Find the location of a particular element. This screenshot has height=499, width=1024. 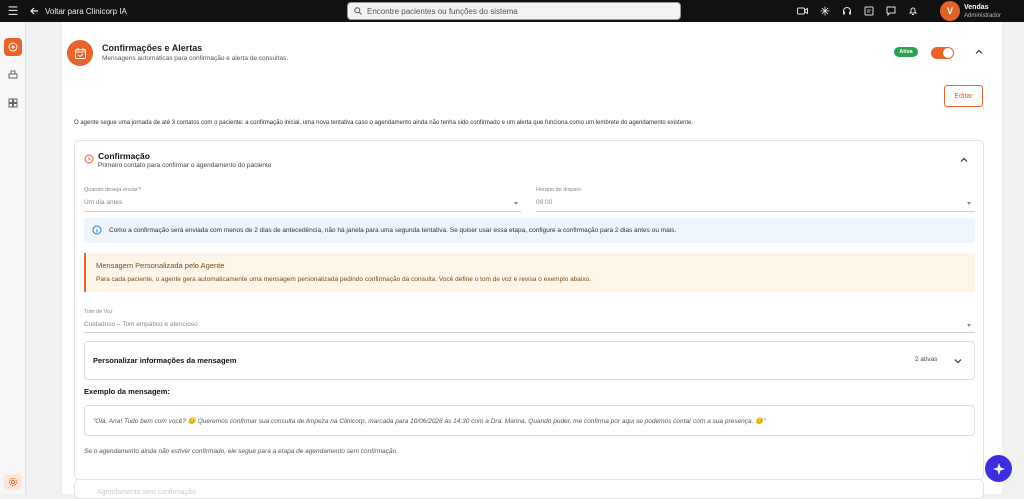

status-badge: Ativa is located at coordinates (906, 52).